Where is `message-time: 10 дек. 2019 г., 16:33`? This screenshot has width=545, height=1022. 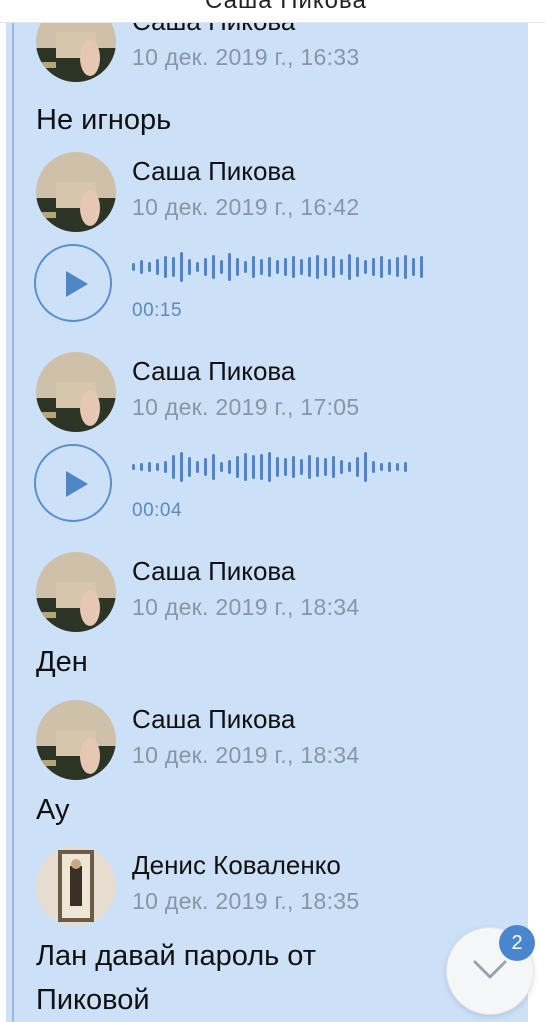 message-time: 10 дек. 2019 г., 16:33 is located at coordinates (246, 57).